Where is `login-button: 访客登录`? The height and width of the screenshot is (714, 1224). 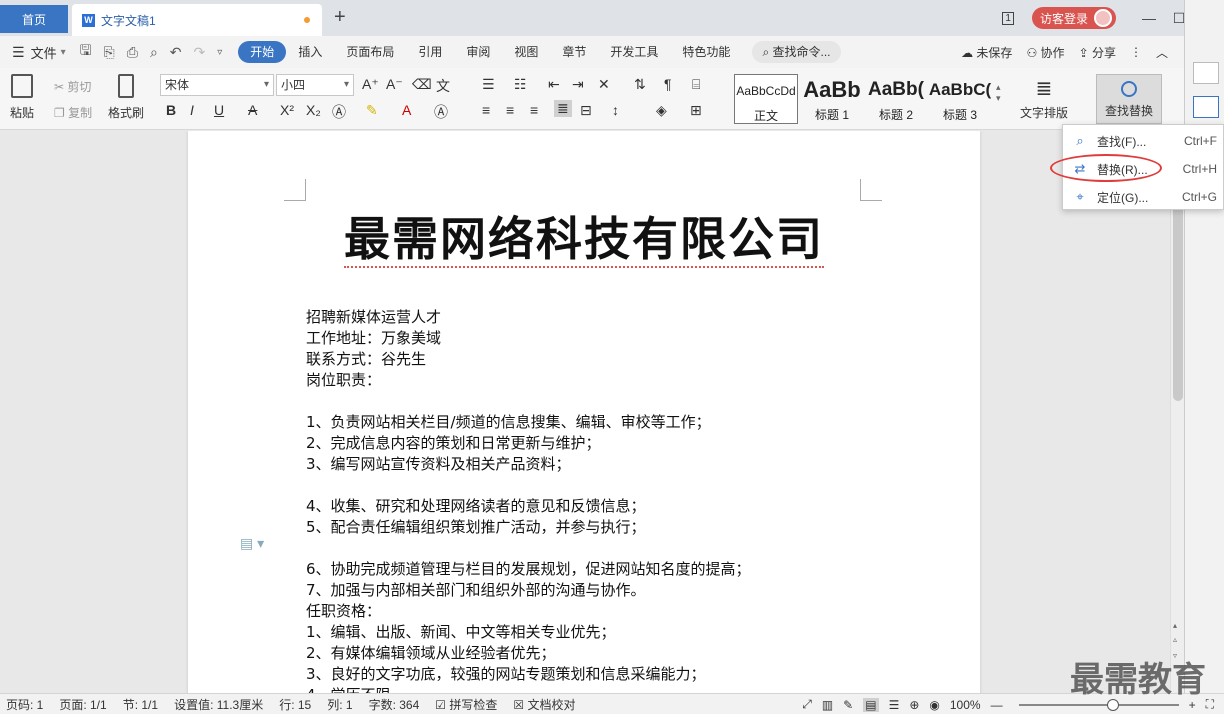
login-button: 访客登录 is located at coordinates (1073, 18).